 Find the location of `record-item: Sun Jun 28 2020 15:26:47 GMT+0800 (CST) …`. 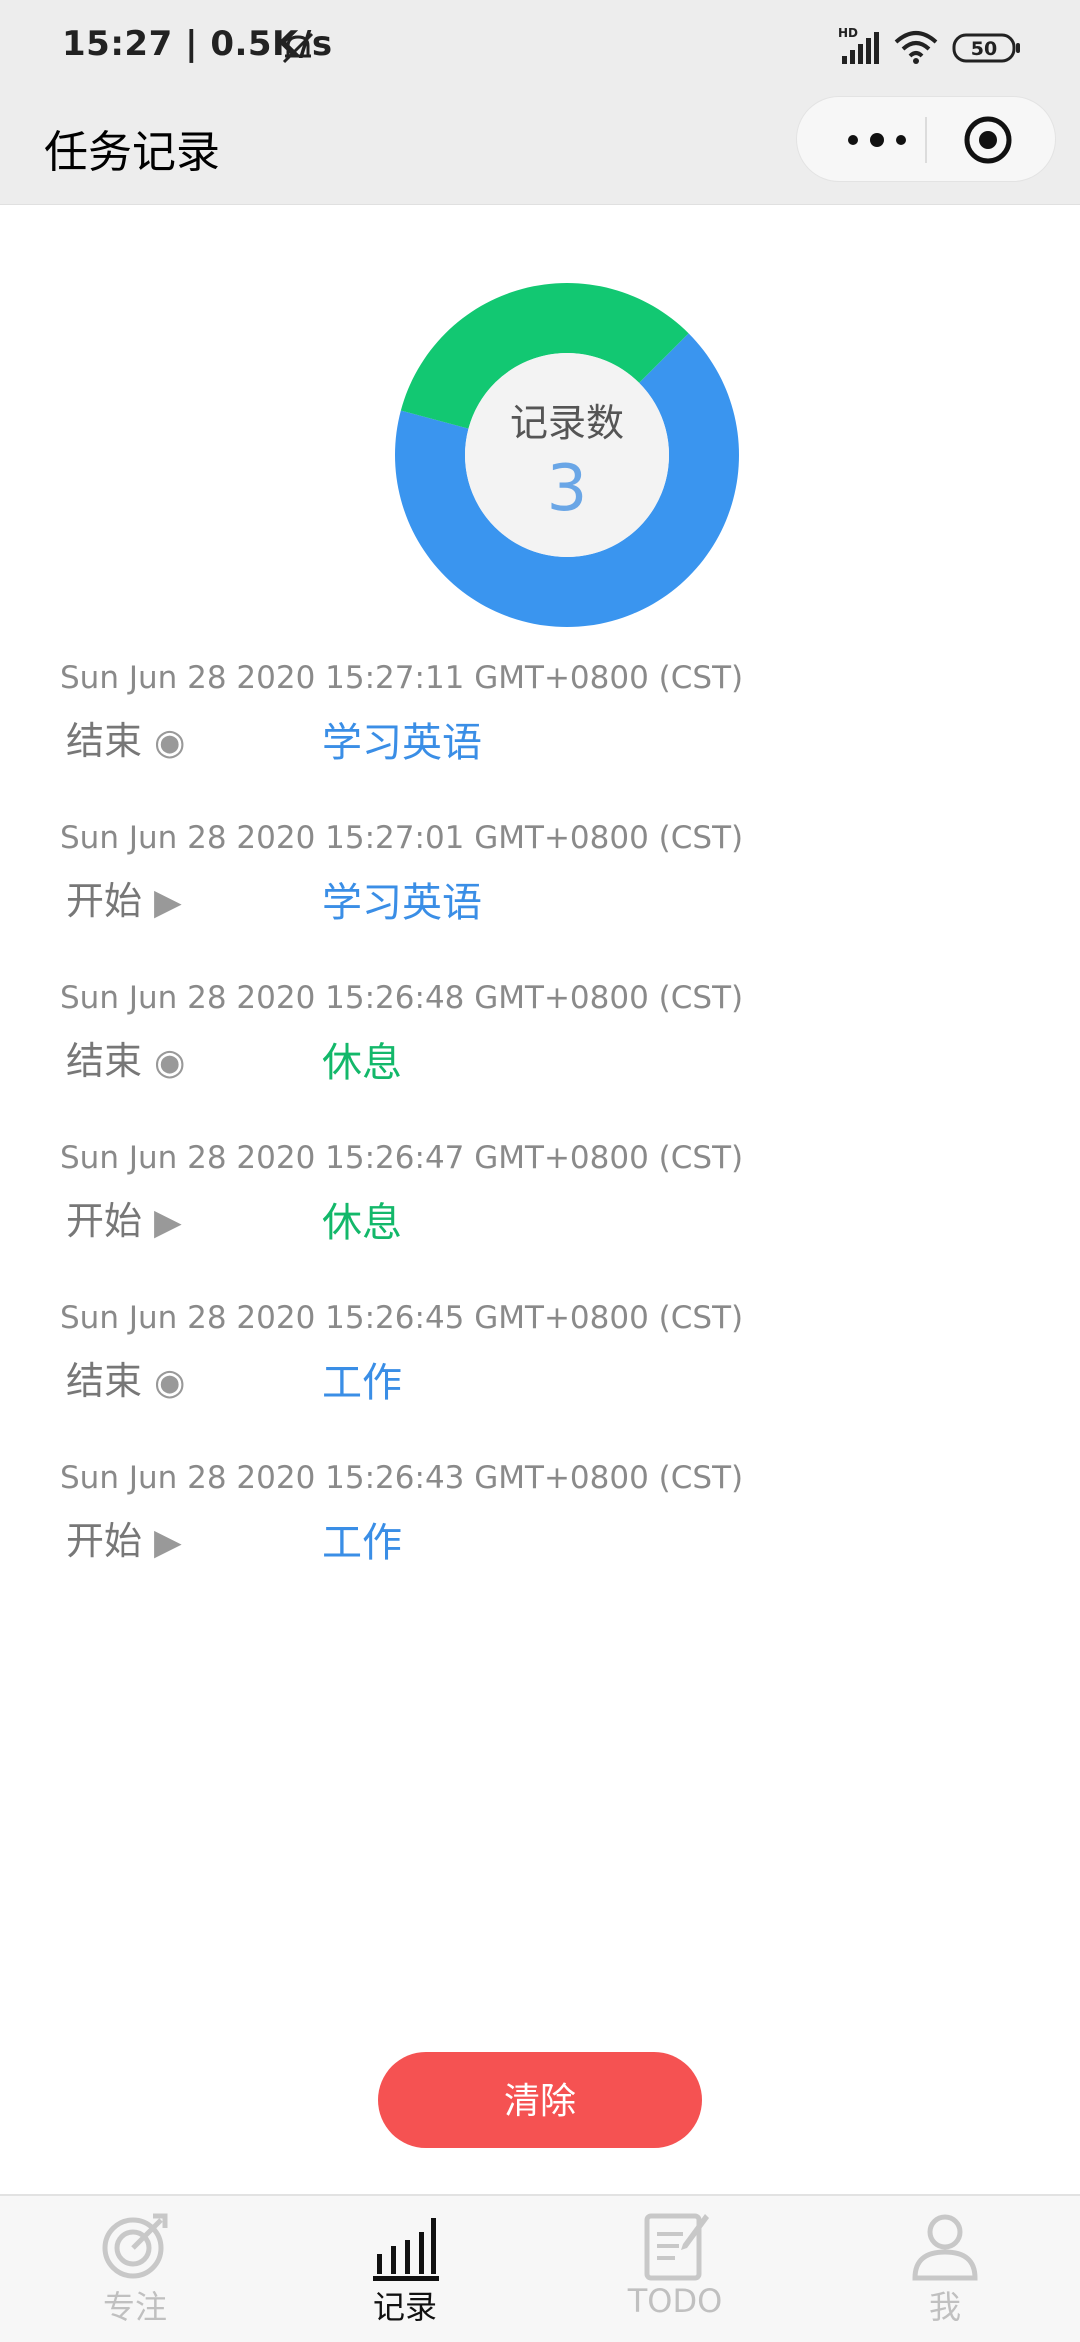

record-item: Sun Jun 28 2020 15:26:47 GMT+0800 (CST) … is located at coordinates (540, 1205).